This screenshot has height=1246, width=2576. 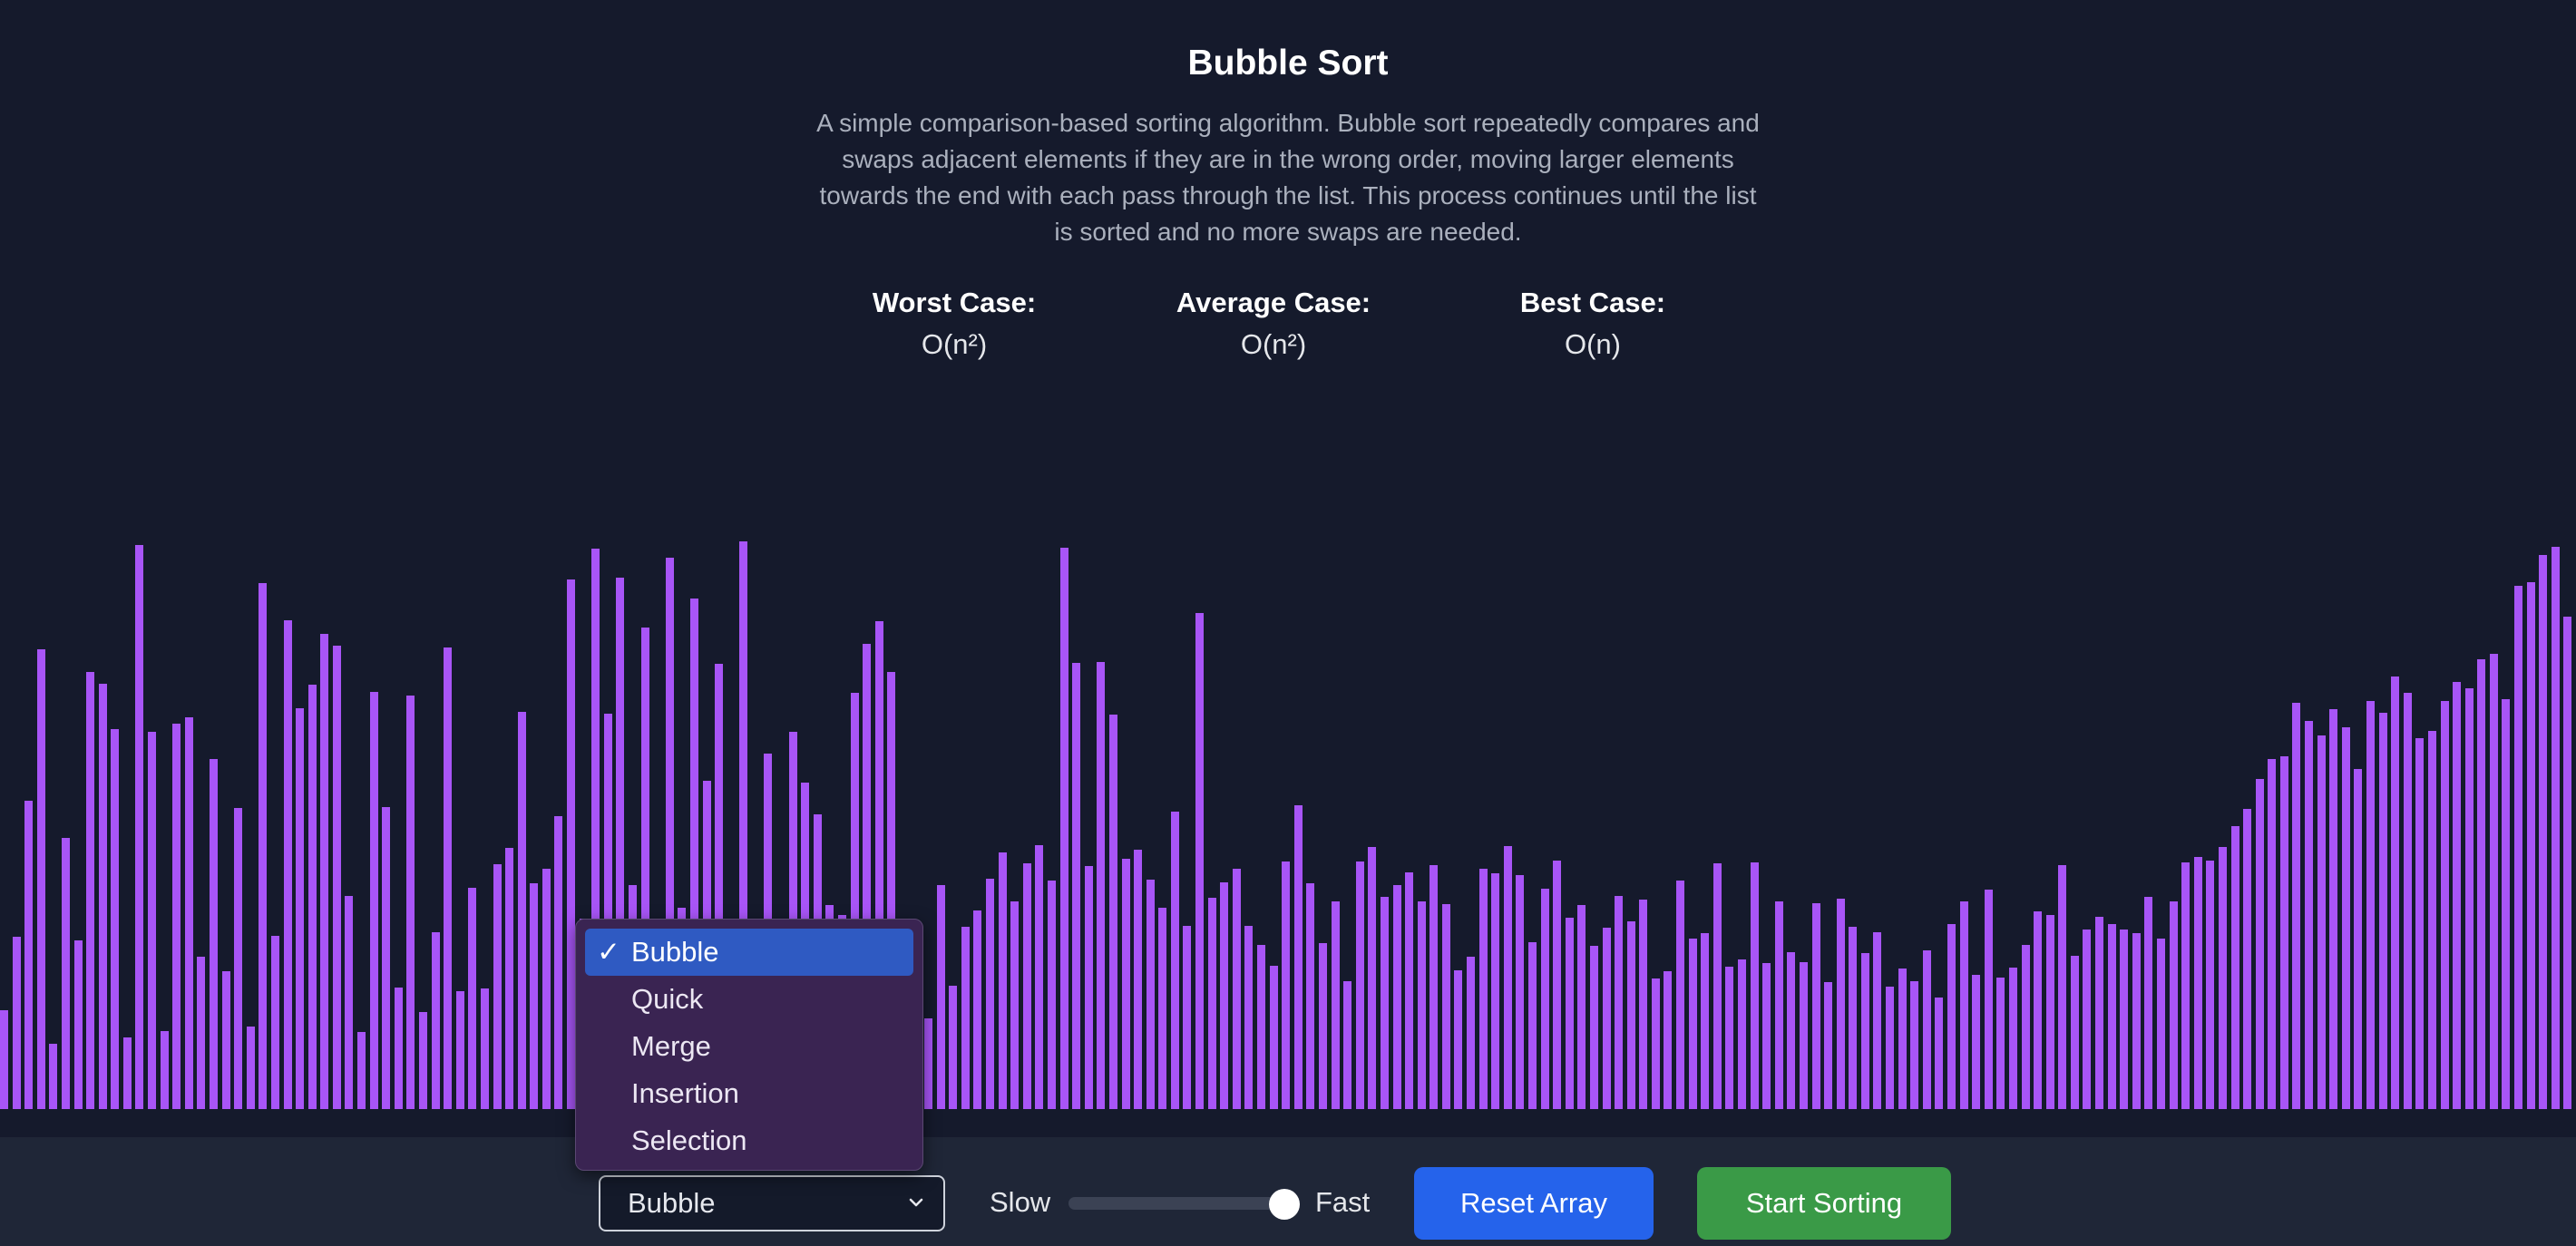 I want to click on algorithm-option-merge: Merge, so click(x=749, y=1046).